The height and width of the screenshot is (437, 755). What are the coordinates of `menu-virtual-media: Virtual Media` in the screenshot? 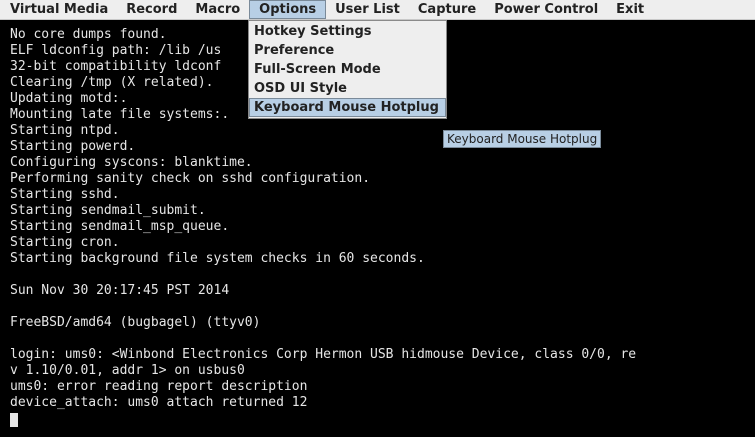 It's located at (58, 9).